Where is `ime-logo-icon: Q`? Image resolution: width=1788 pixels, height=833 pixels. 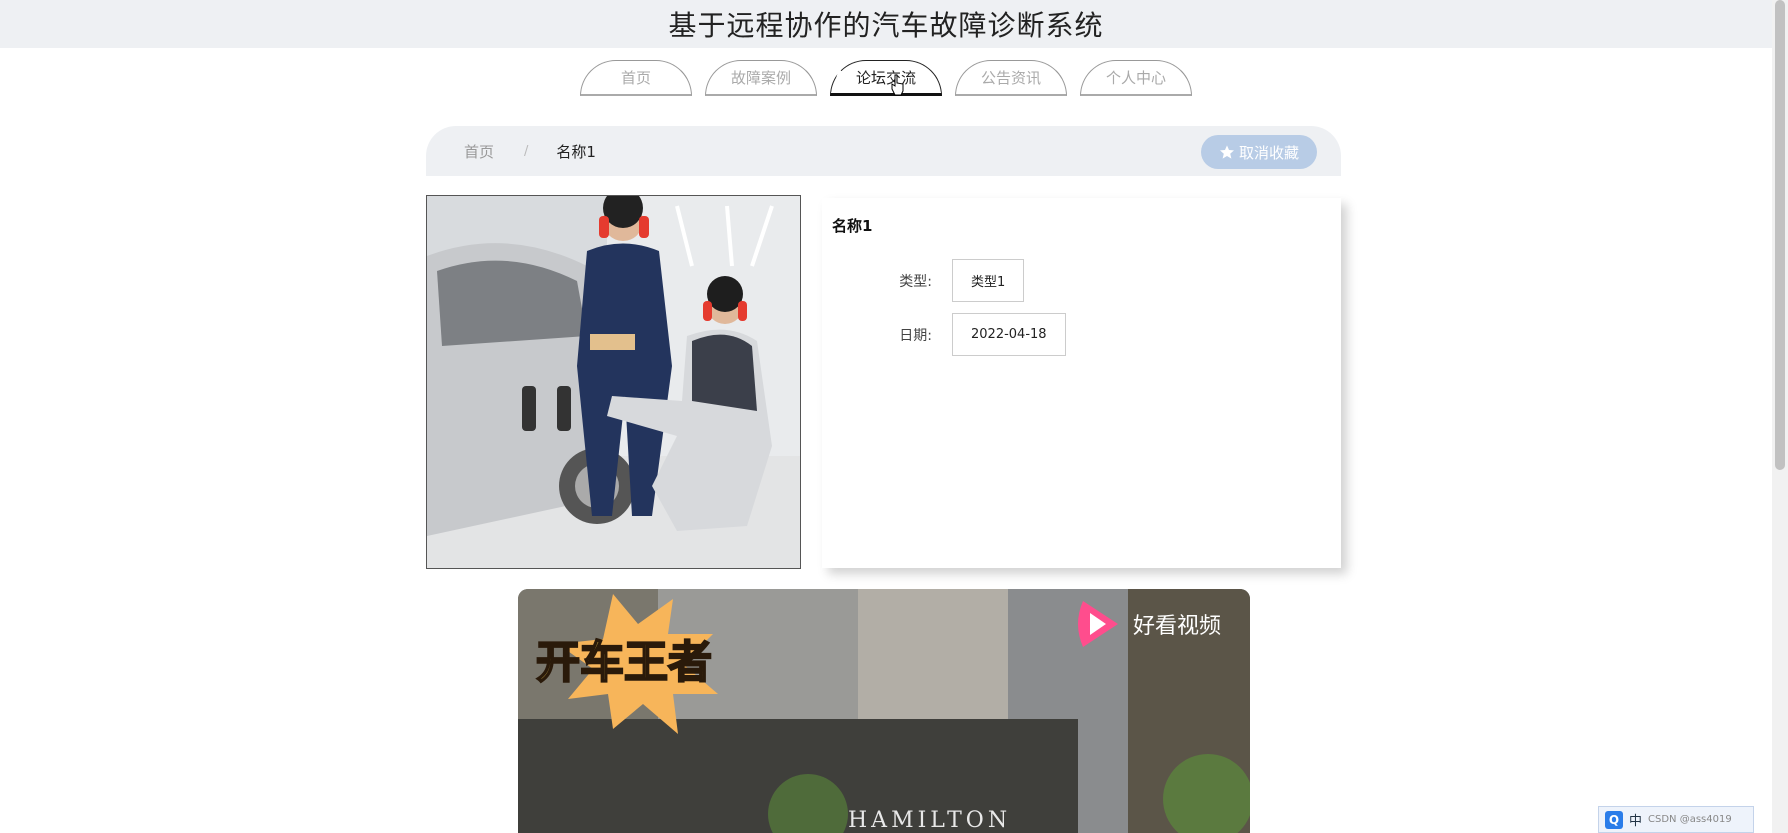
ime-logo-icon: Q is located at coordinates (1614, 819).